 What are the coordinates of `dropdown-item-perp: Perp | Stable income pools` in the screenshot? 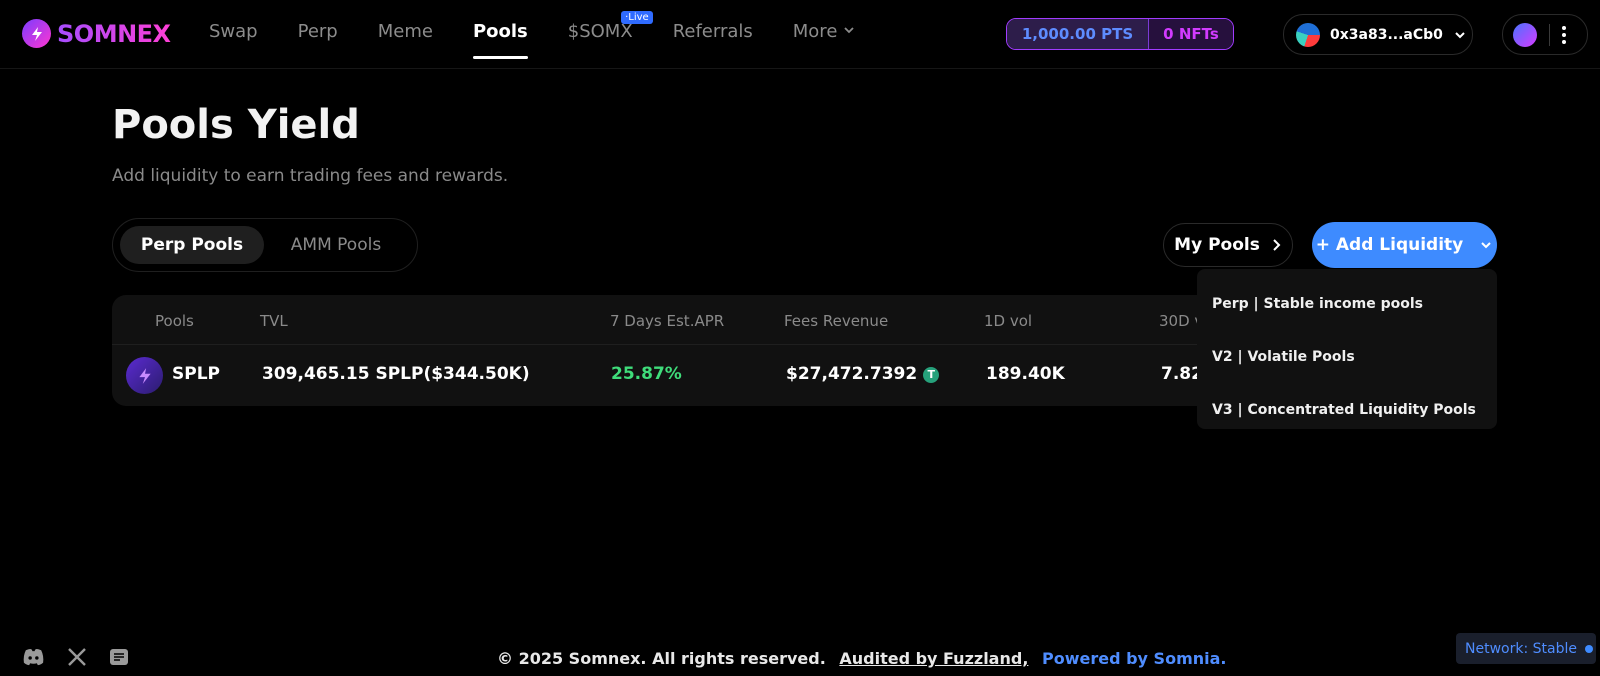 It's located at (1347, 303).